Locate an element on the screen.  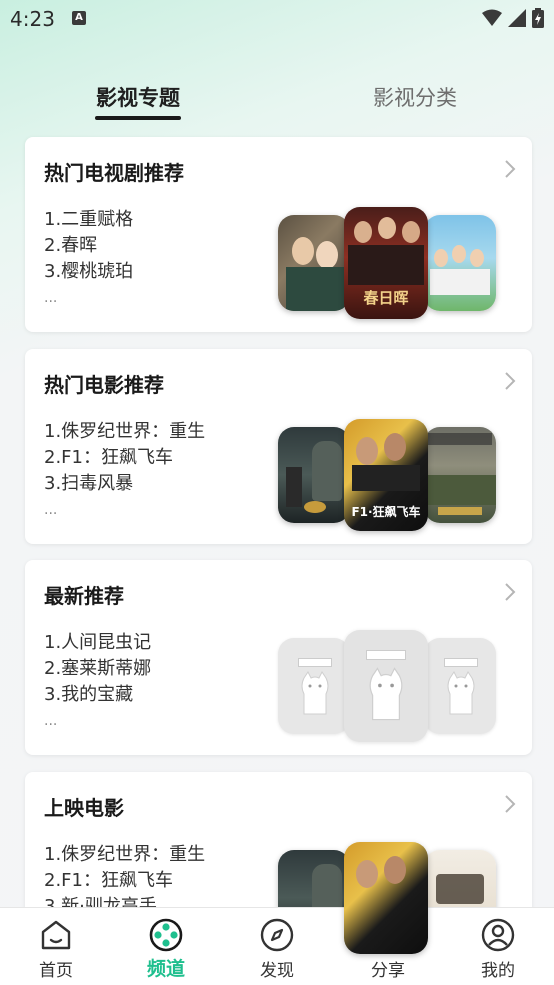
tab-categories: 影视分类 is located at coordinates (415, 97).